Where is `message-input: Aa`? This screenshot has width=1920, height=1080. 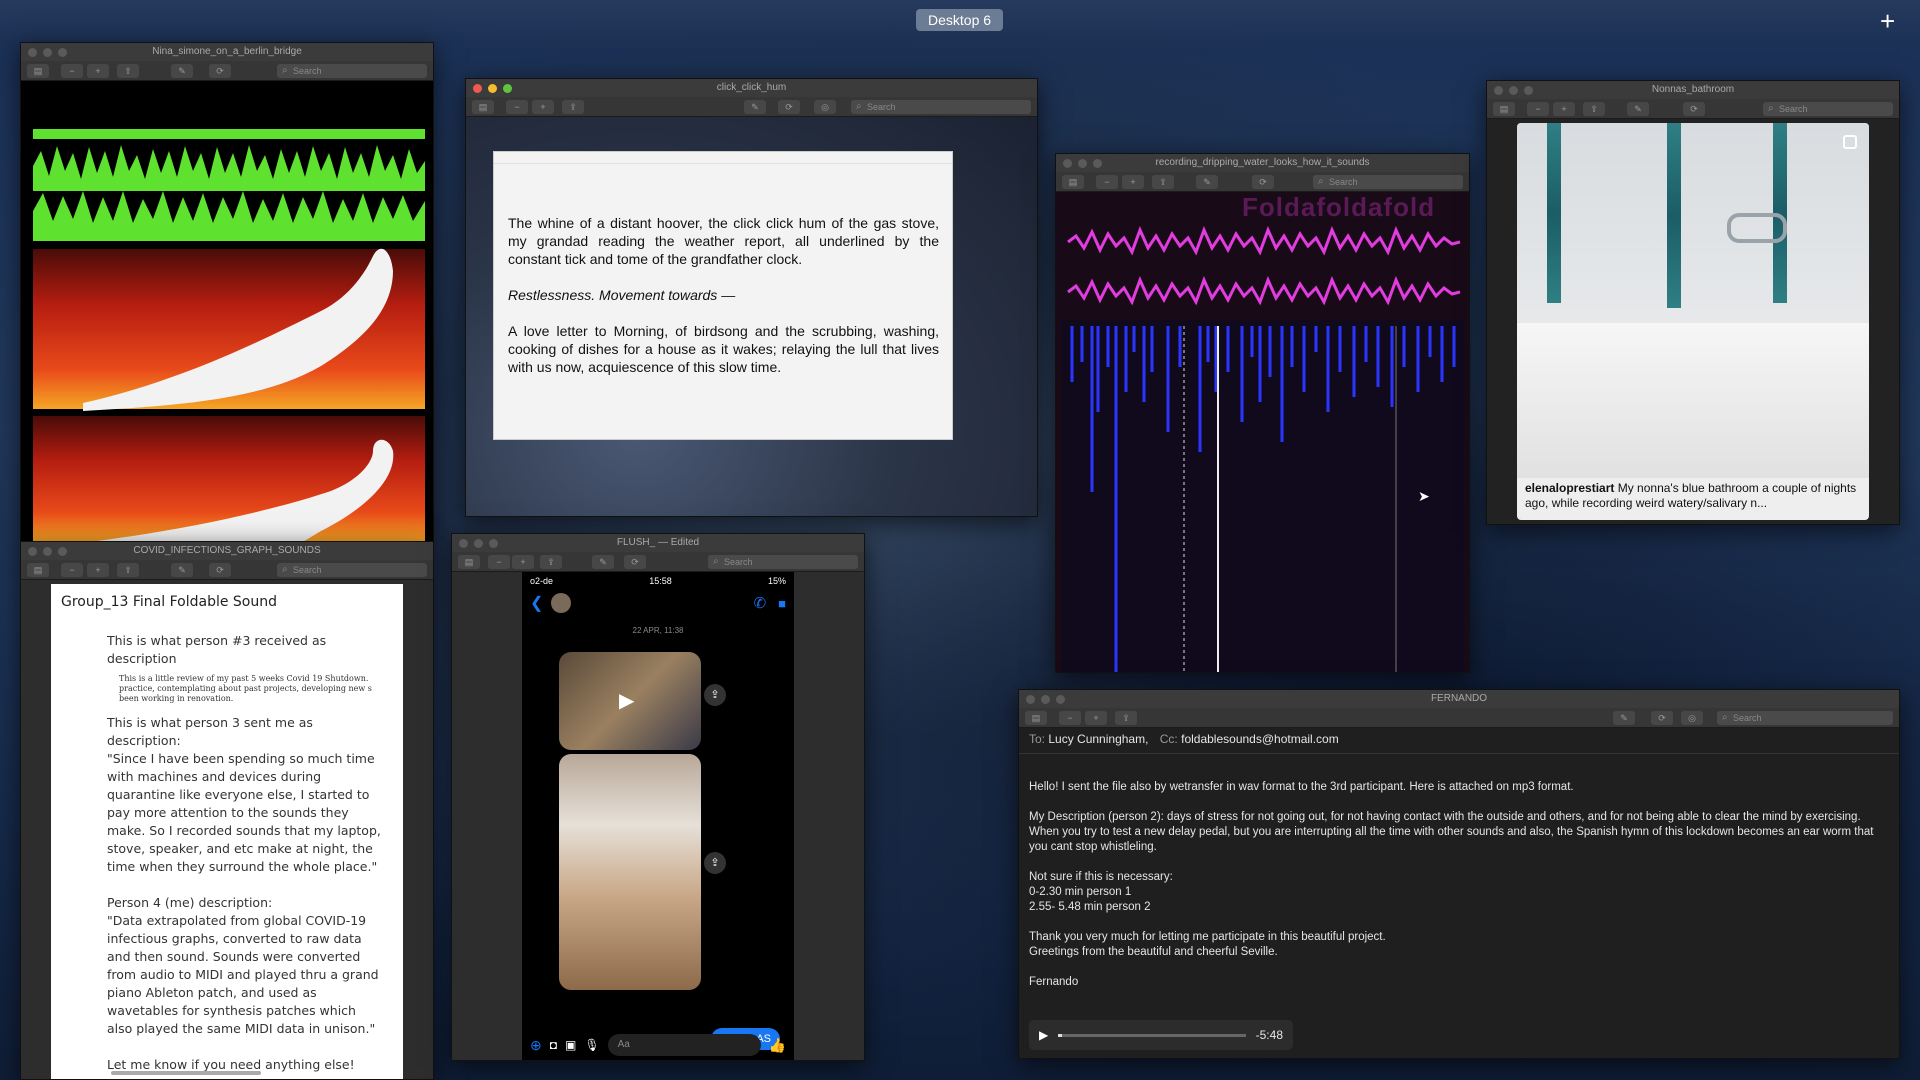 message-input: Aa is located at coordinates (684, 1045).